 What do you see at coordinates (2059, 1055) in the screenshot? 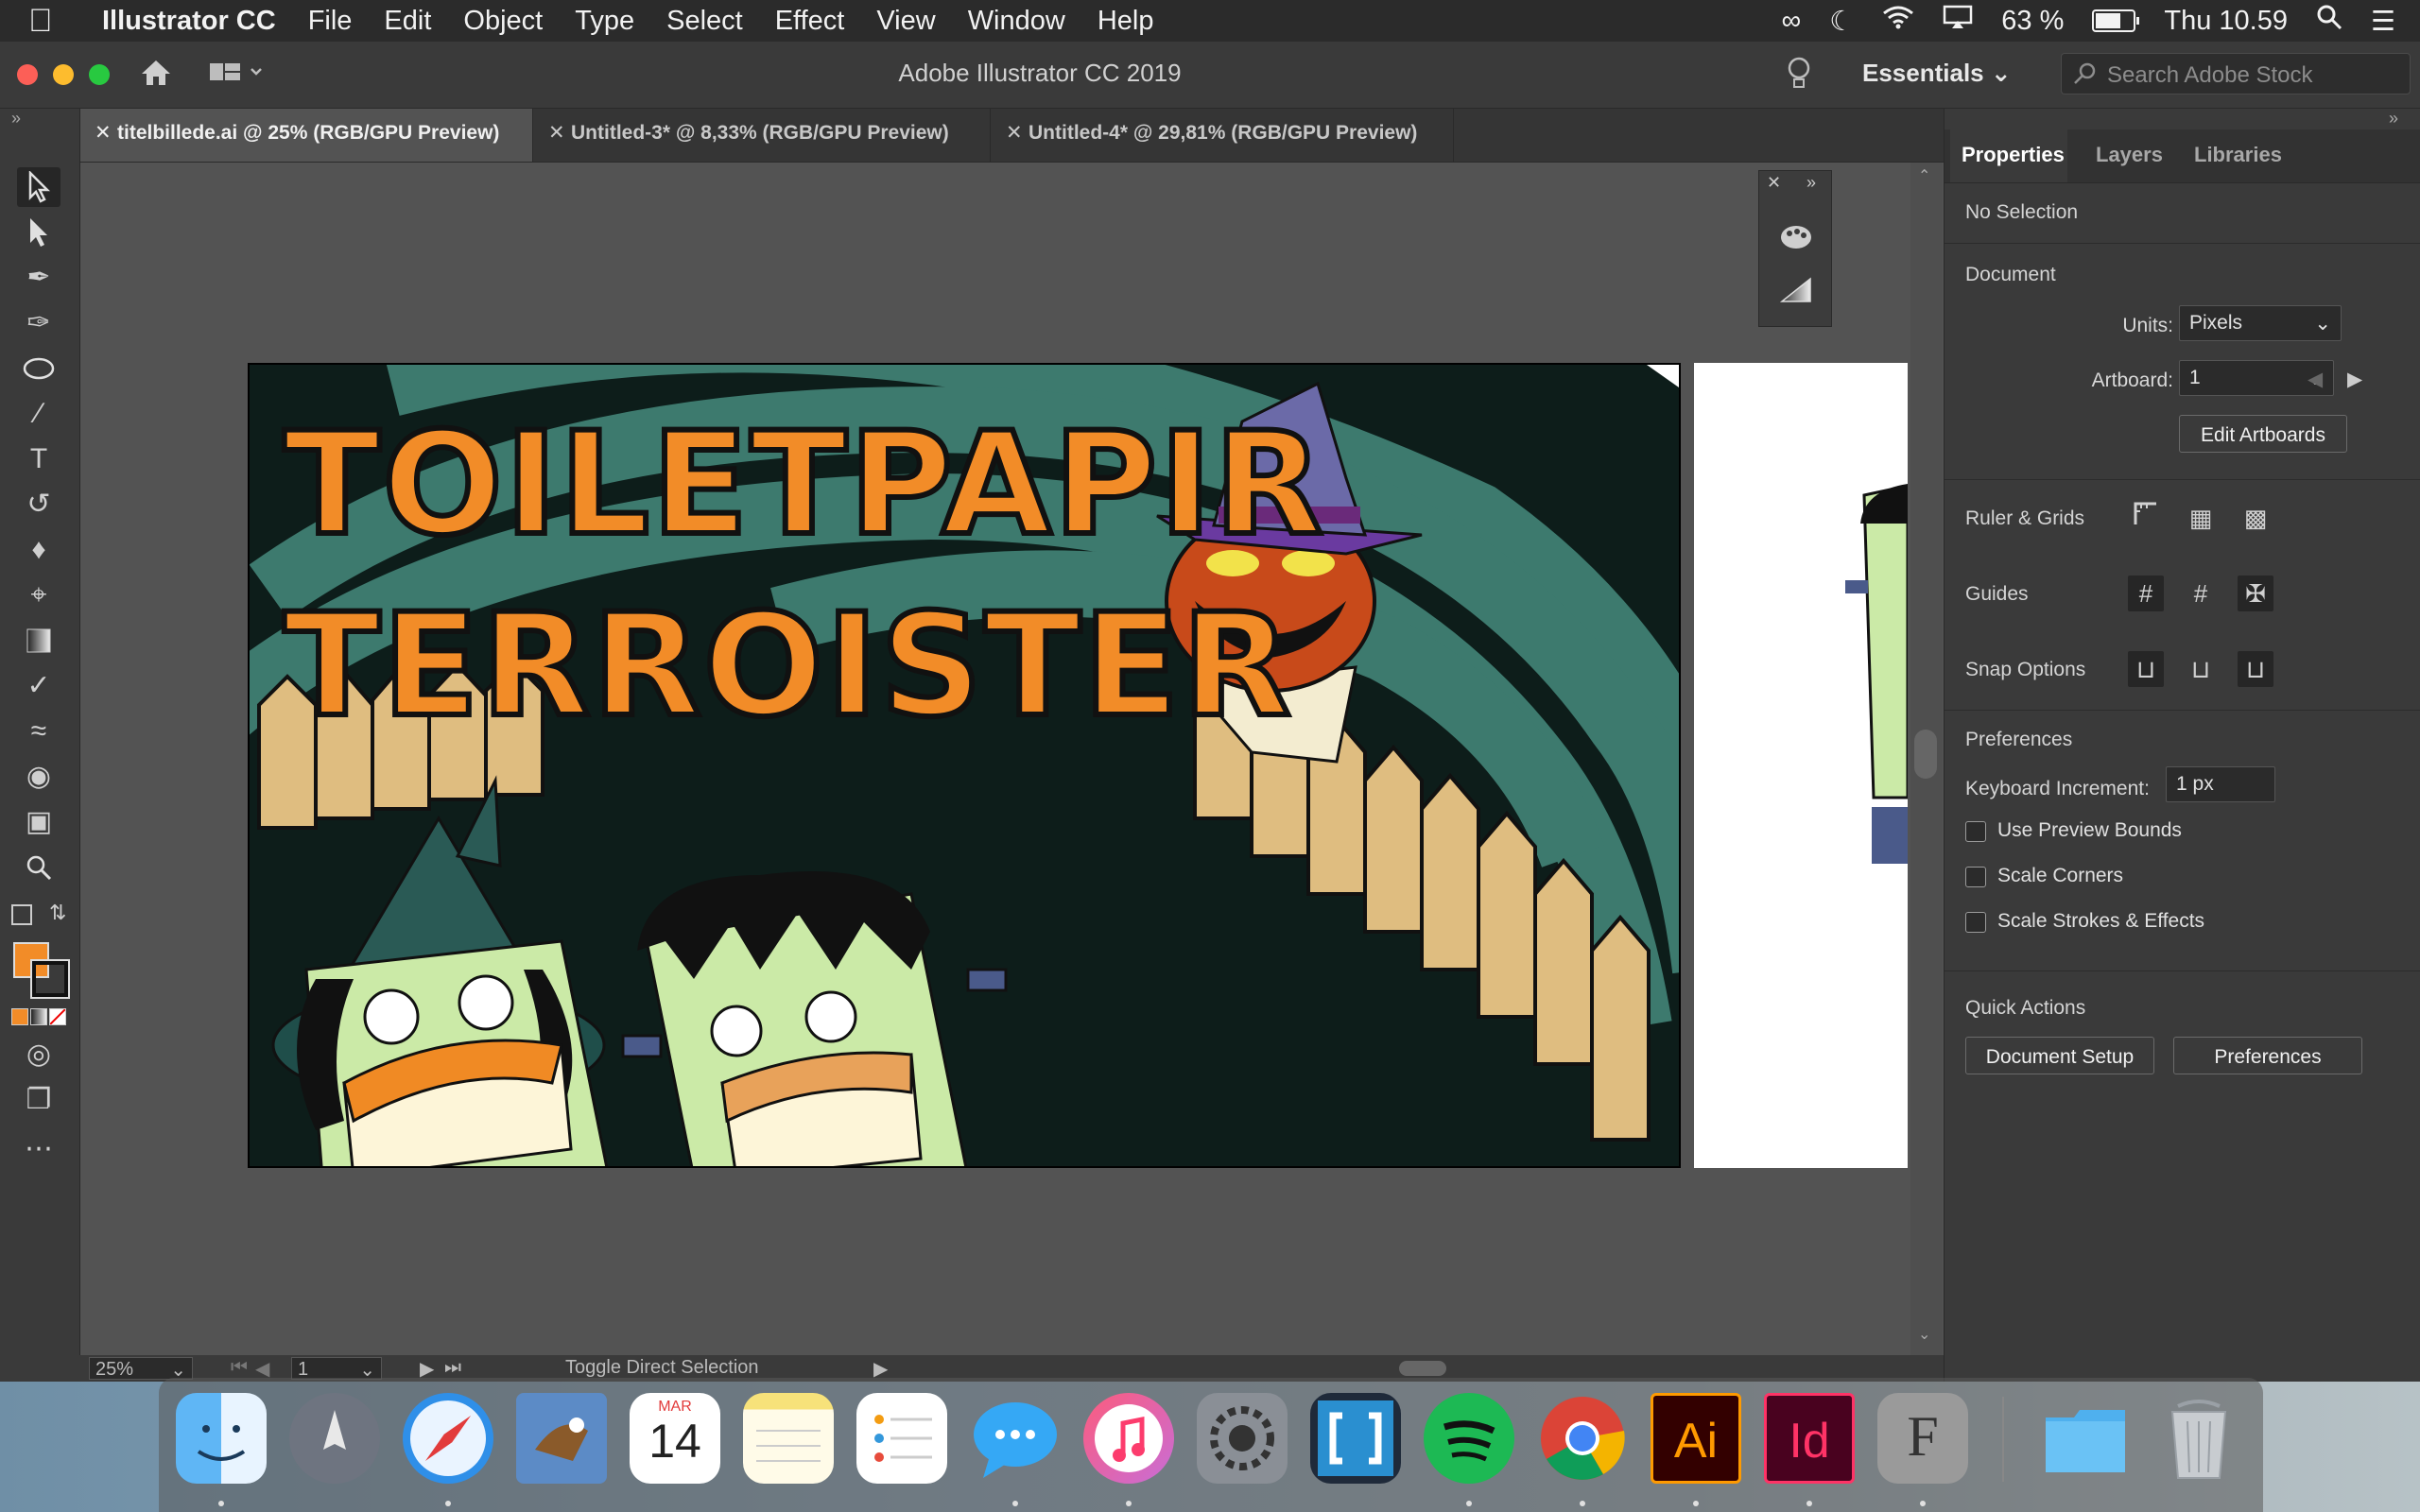
I see `document-setup-button: Document Setup` at bounding box center [2059, 1055].